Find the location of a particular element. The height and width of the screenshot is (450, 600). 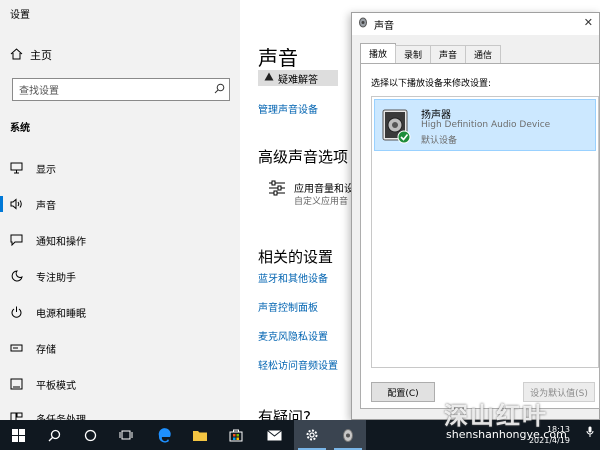

sidebar-item-focus-assist: 专注助手 is located at coordinates (120, 276).